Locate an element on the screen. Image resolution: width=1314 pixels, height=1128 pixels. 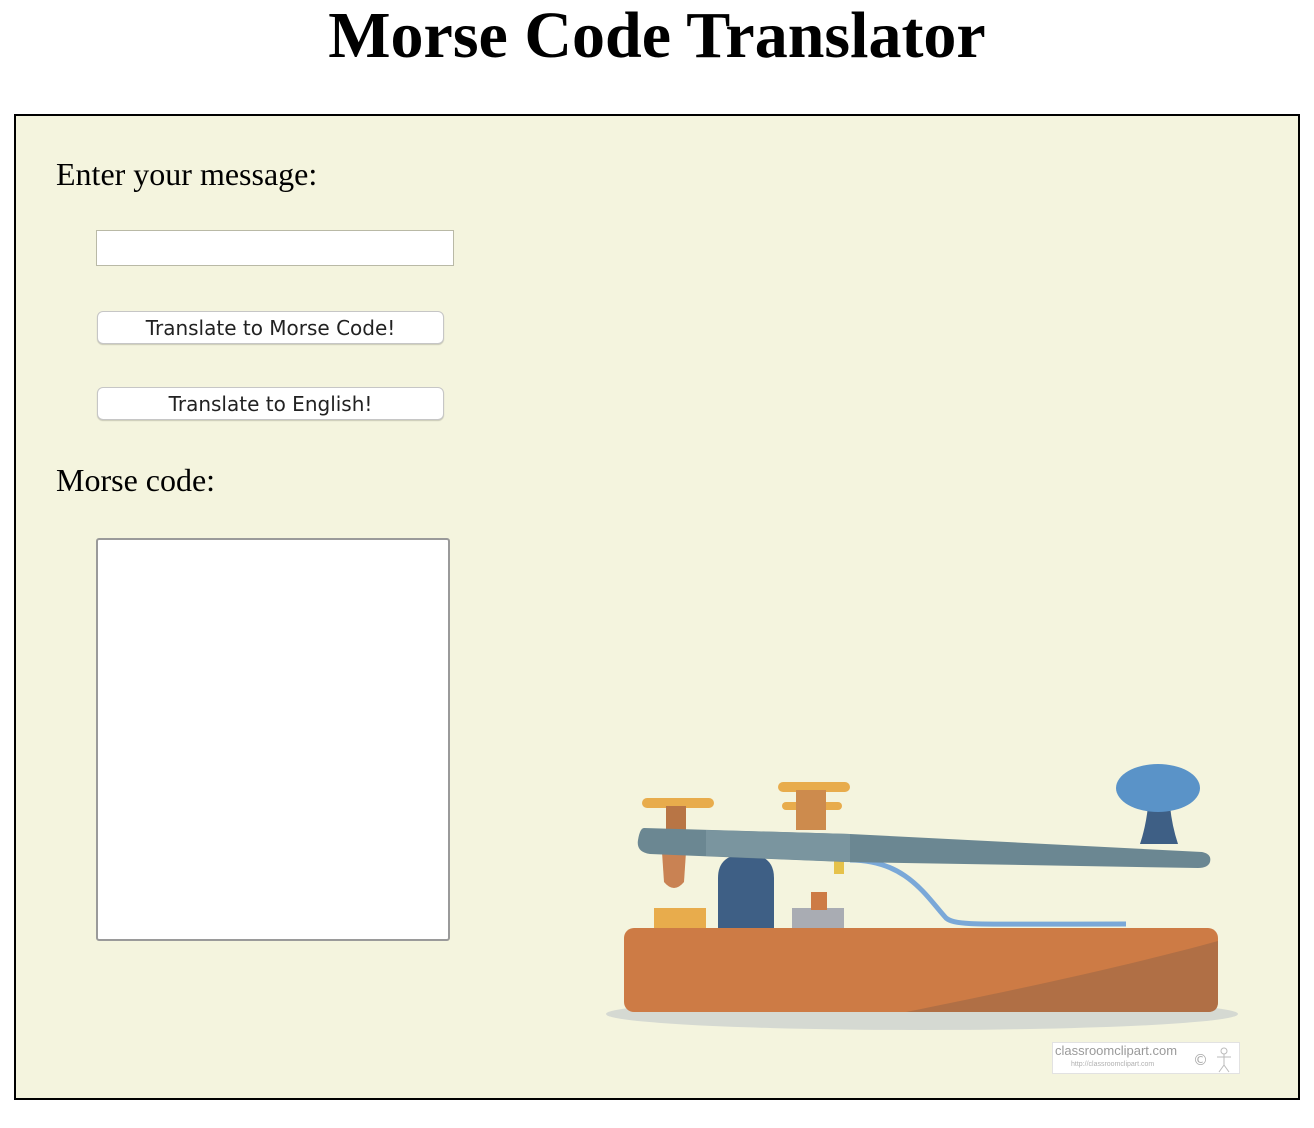
copyright-icon: © is located at coordinates (1200, 1060).